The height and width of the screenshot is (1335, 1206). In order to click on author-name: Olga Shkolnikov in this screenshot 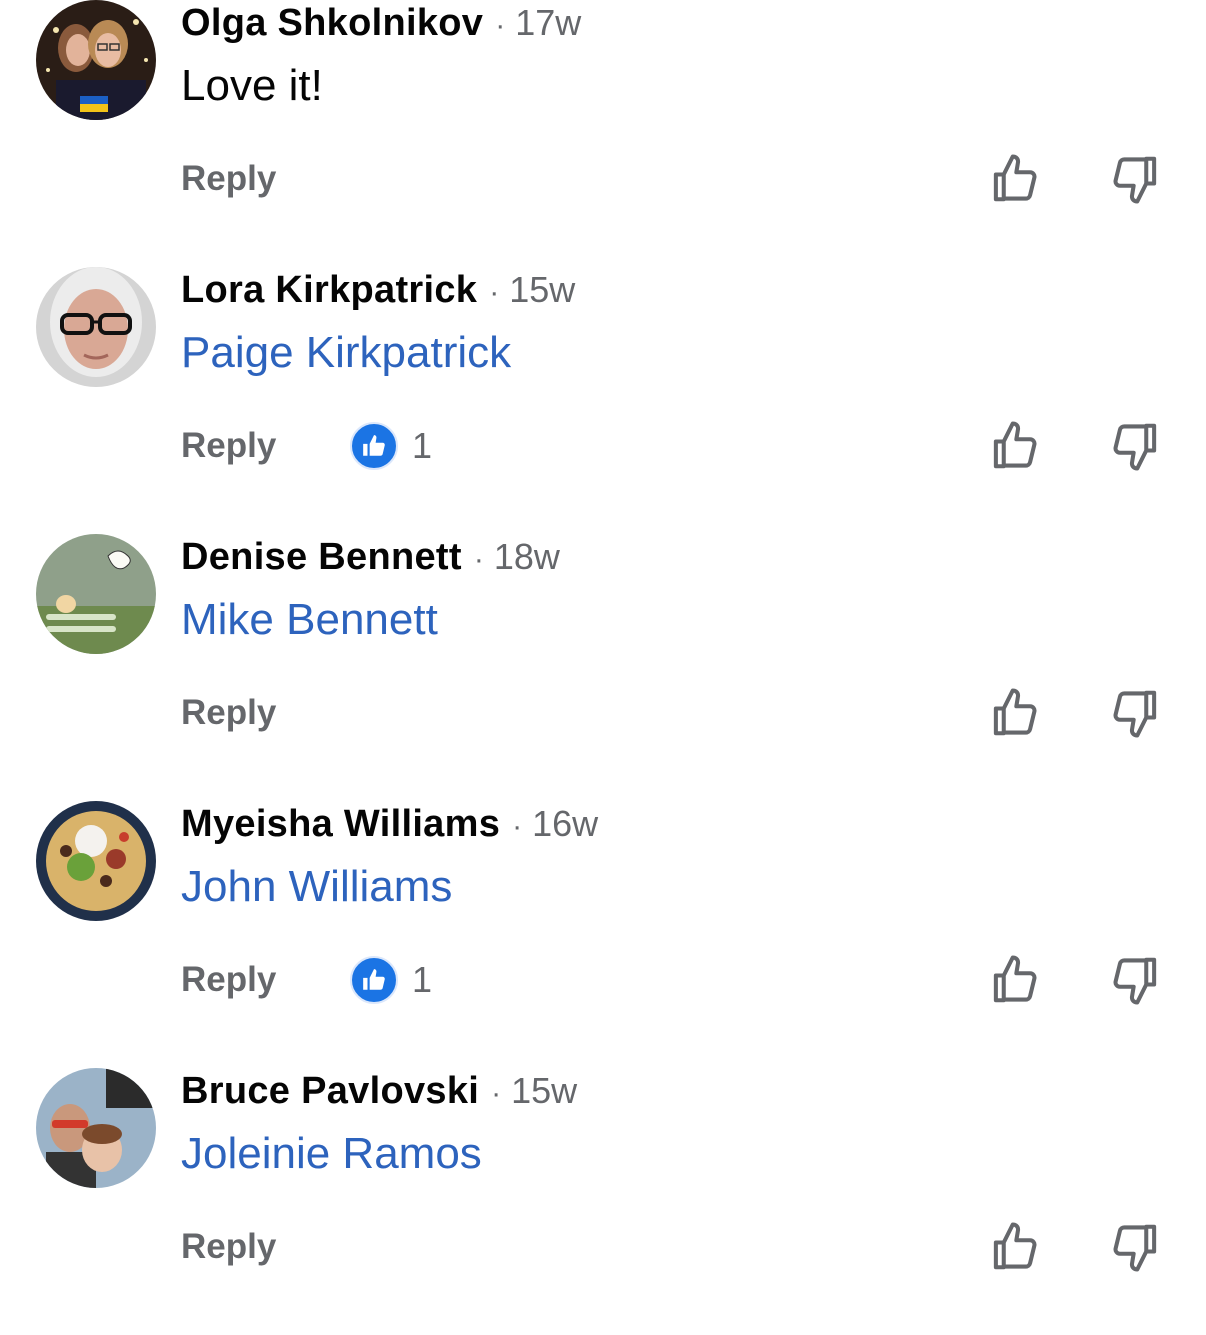, I will do `click(332, 23)`.